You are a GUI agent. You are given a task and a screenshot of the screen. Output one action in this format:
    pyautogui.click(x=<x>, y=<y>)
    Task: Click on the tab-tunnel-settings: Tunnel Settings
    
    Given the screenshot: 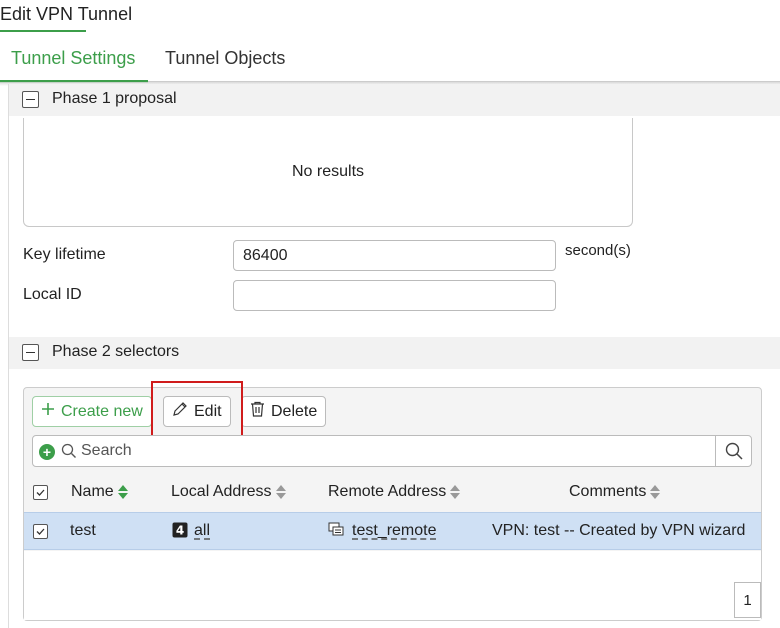 What is the action you would take?
    pyautogui.click(x=73, y=58)
    